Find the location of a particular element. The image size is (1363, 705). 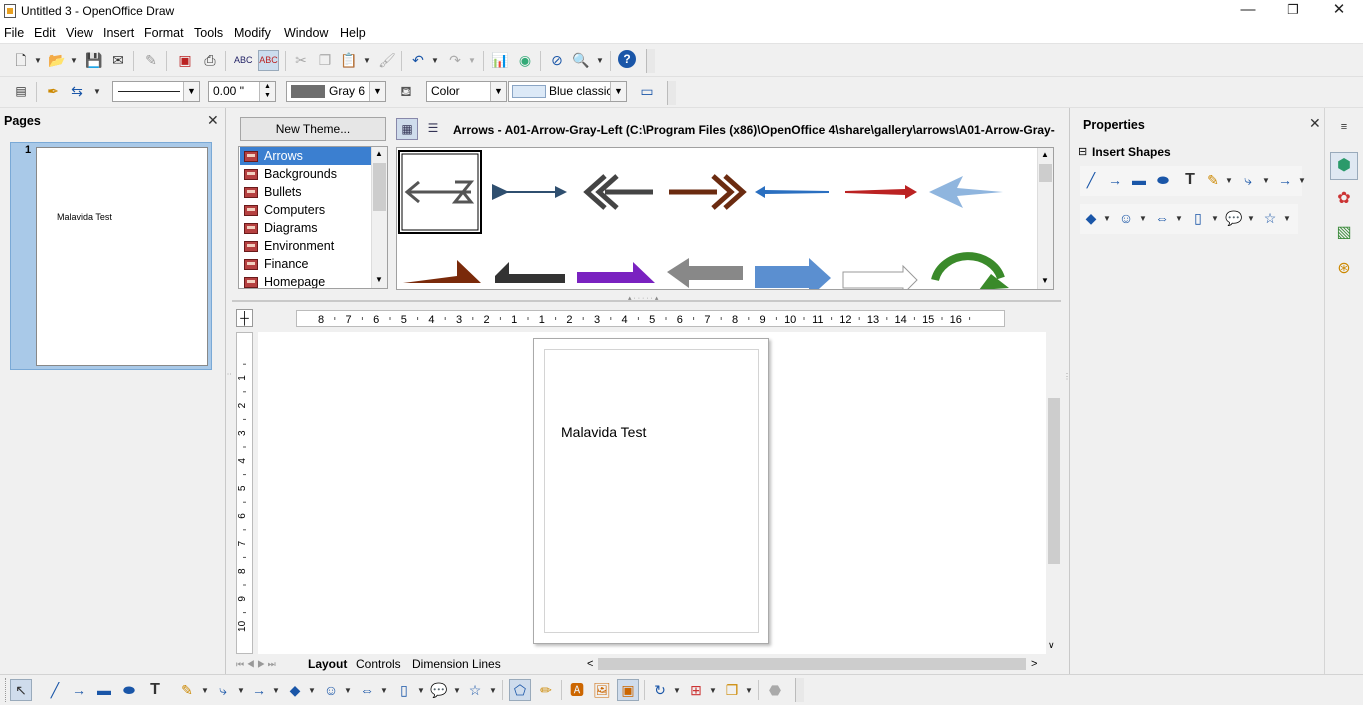

arrow-style-icon: ⇆ is located at coordinates (77, 91).